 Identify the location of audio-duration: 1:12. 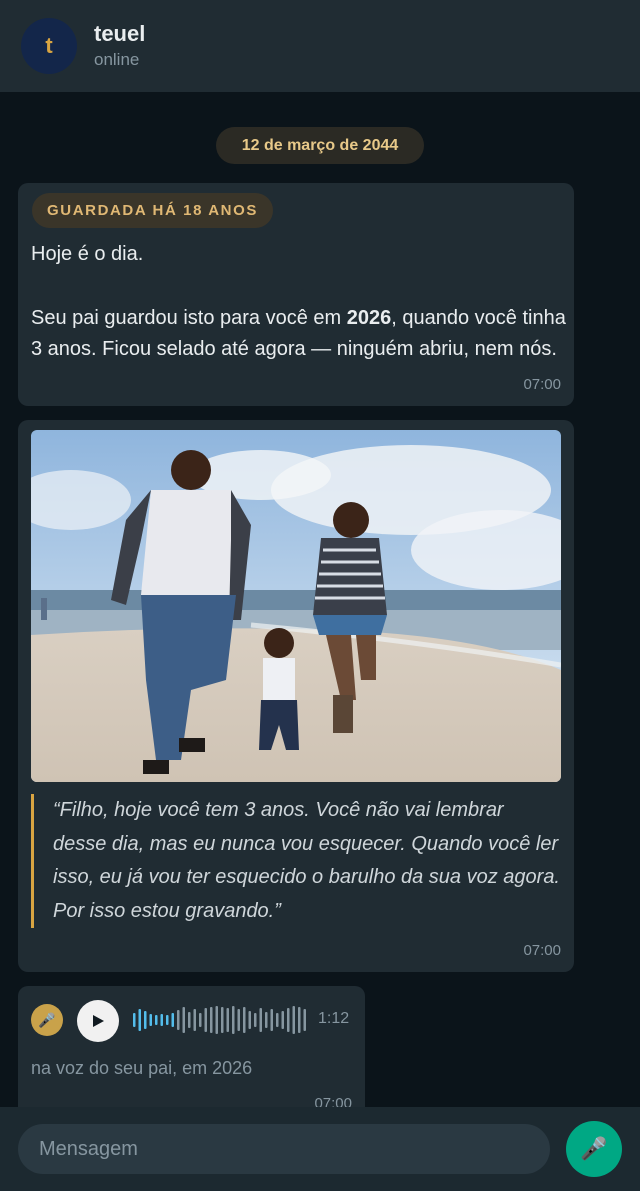
(334, 1018).